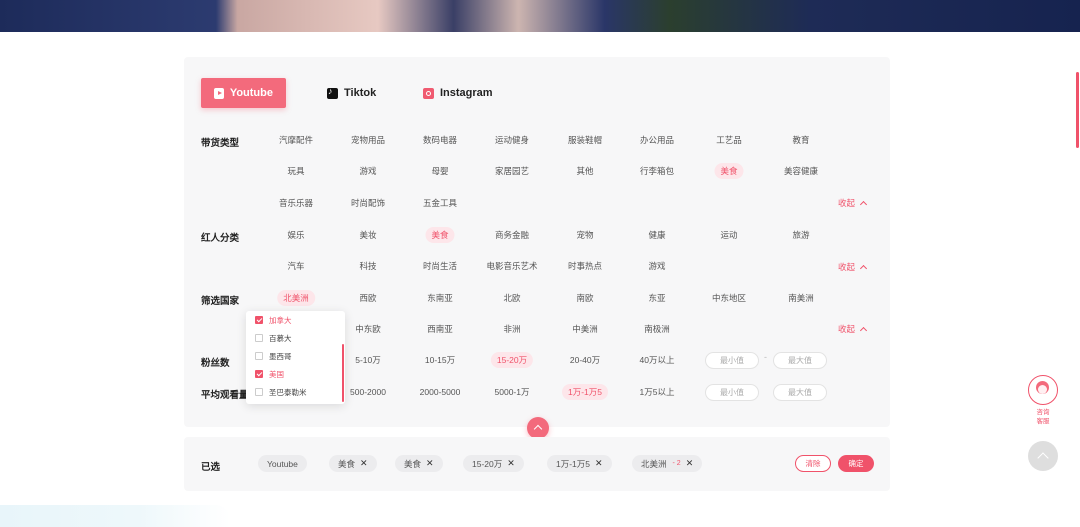 This screenshot has height=527, width=1080. What do you see at coordinates (729, 298) in the screenshot?
I see `country-option: 中东地区` at bounding box center [729, 298].